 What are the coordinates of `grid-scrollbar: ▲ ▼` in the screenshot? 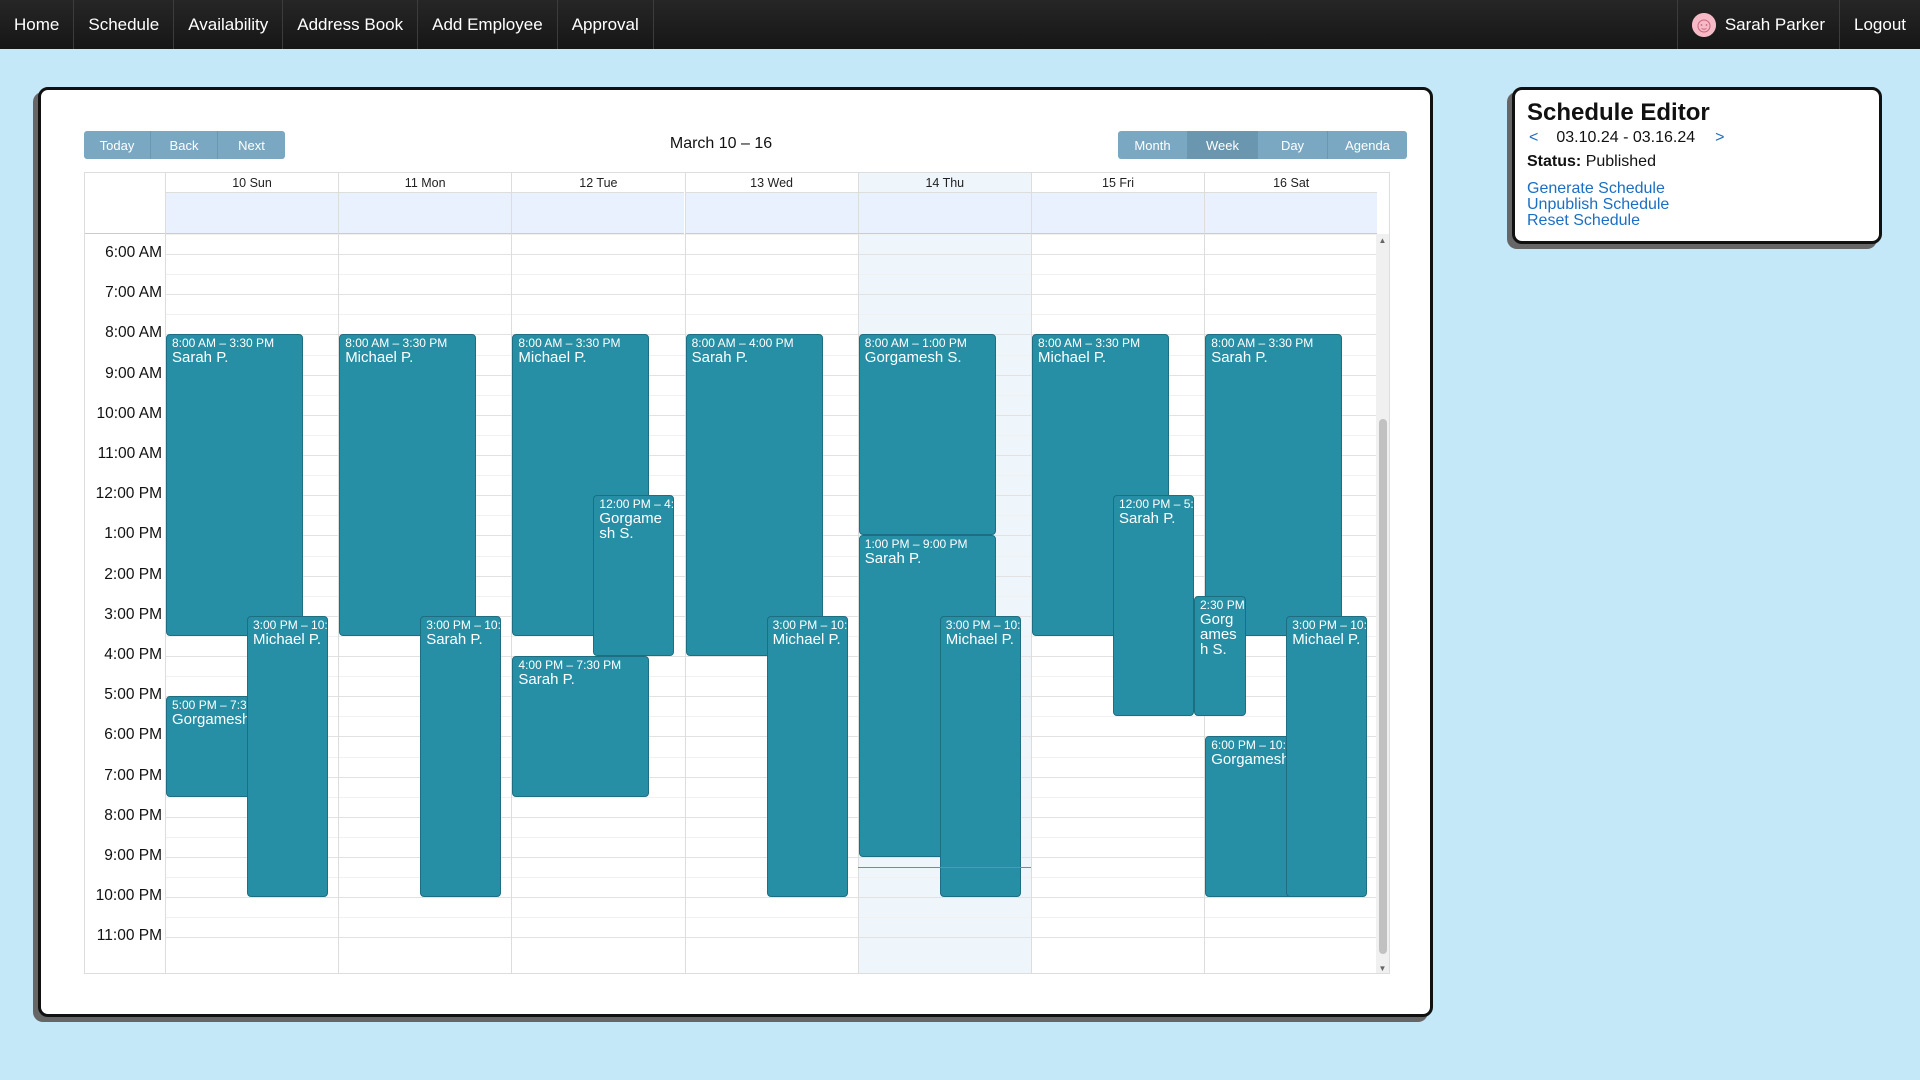 It's located at (1382, 603).